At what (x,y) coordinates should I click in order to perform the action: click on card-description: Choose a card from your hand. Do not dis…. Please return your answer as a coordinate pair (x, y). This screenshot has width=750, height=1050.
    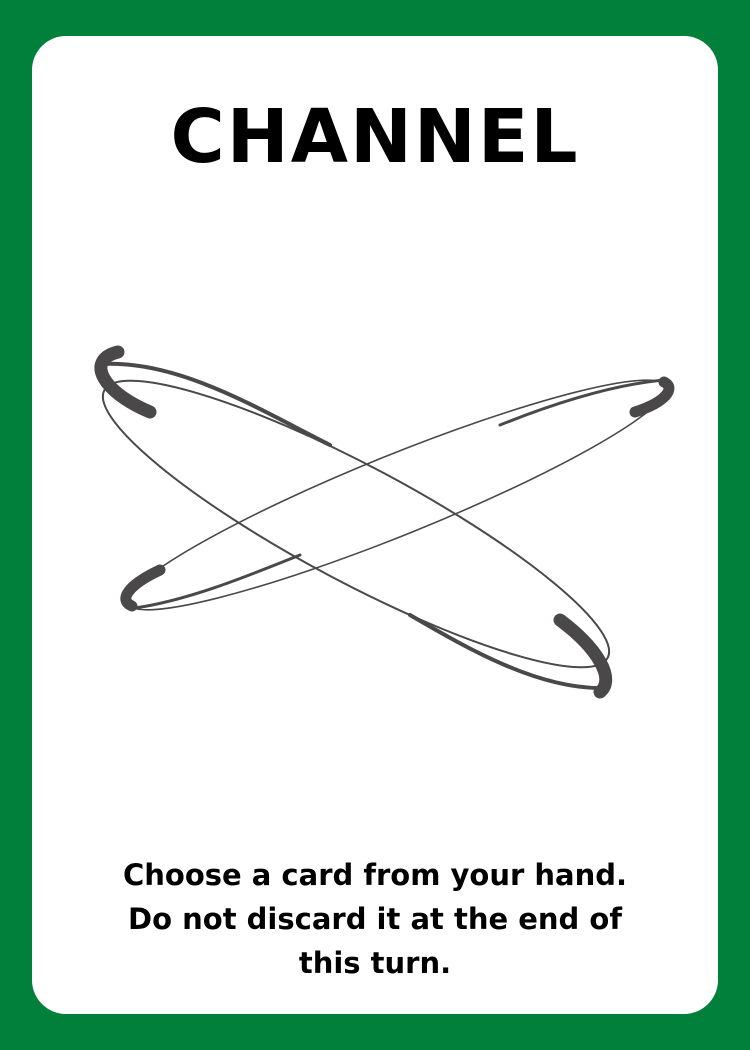
    Looking at the image, I should click on (375, 919).